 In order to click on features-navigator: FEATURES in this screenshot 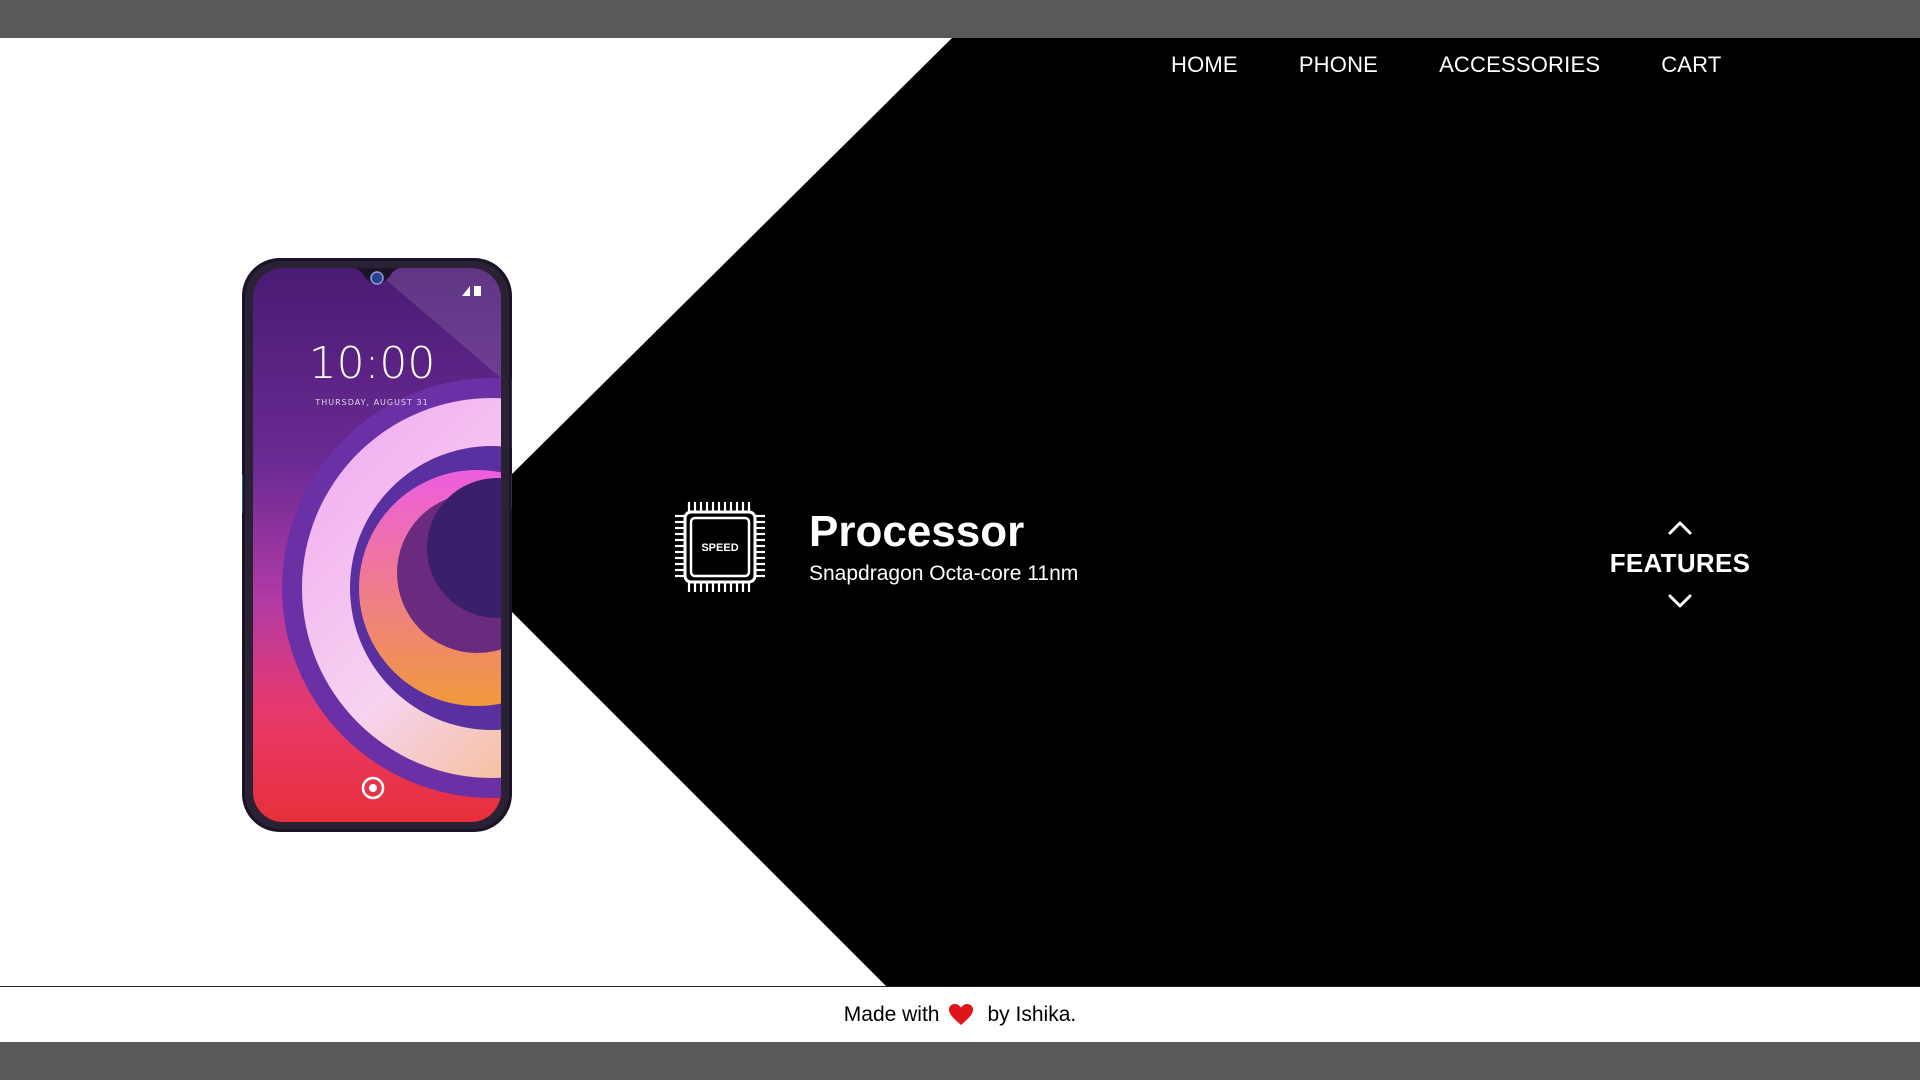, I will do `click(1680, 564)`.